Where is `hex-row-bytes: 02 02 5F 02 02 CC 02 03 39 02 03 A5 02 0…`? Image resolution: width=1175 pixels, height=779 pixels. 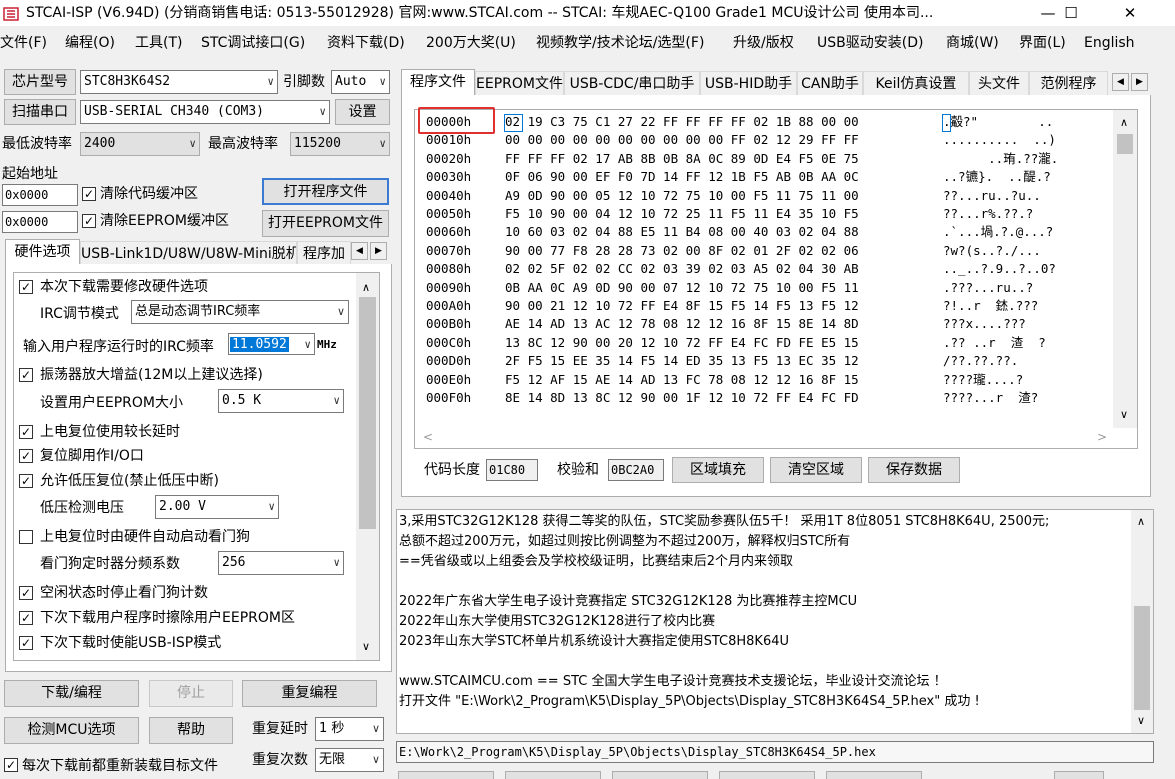 hex-row-bytes: 02 02 5F 02 02 CC 02 03 39 02 03 A5 02 0… is located at coordinates (682, 269).